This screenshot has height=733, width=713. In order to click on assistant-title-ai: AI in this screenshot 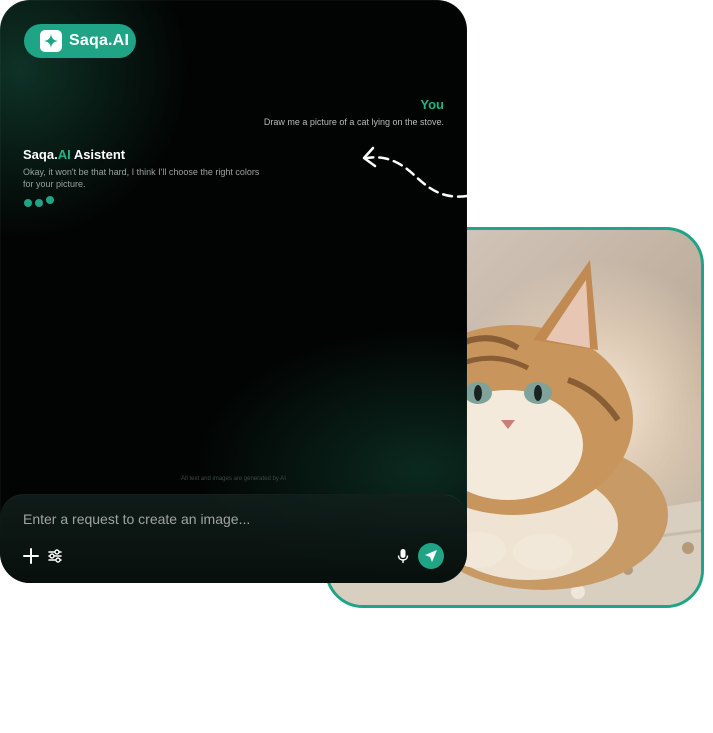, I will do `click(64, 154)`.